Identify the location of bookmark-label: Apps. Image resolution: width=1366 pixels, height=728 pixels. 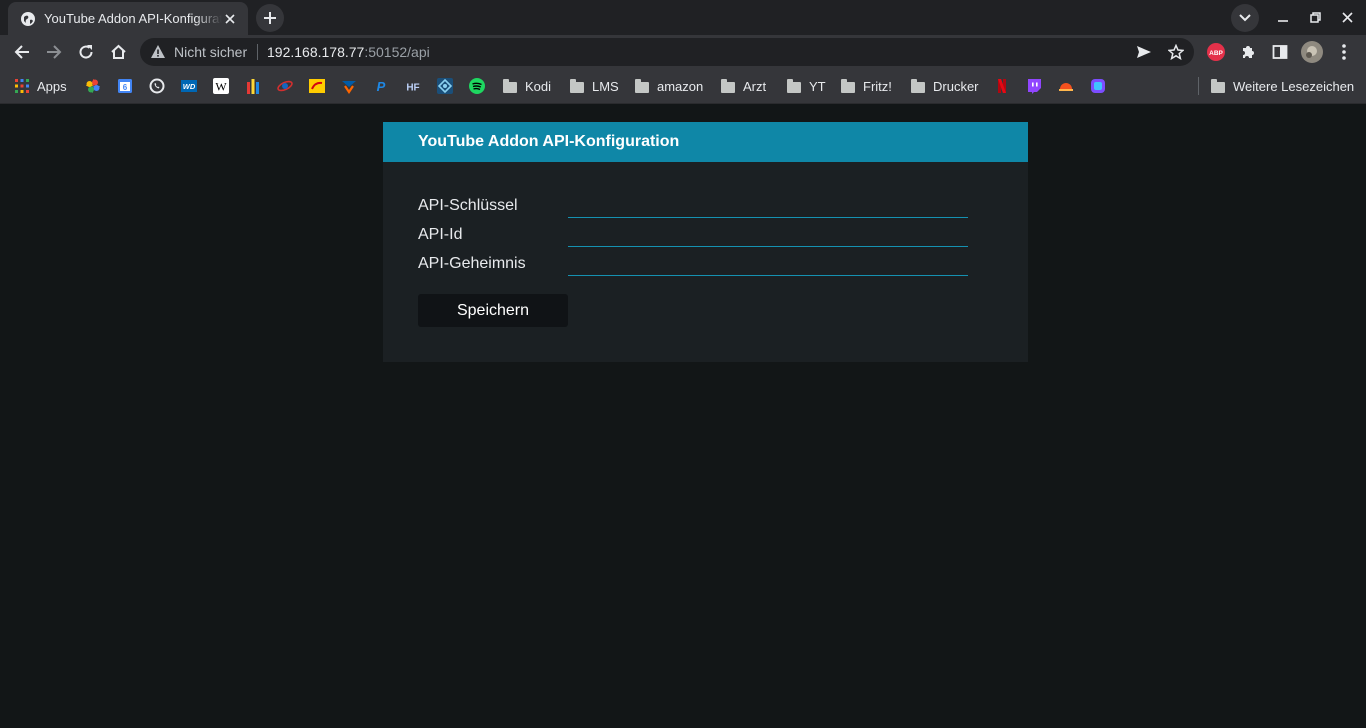
(52, 86).